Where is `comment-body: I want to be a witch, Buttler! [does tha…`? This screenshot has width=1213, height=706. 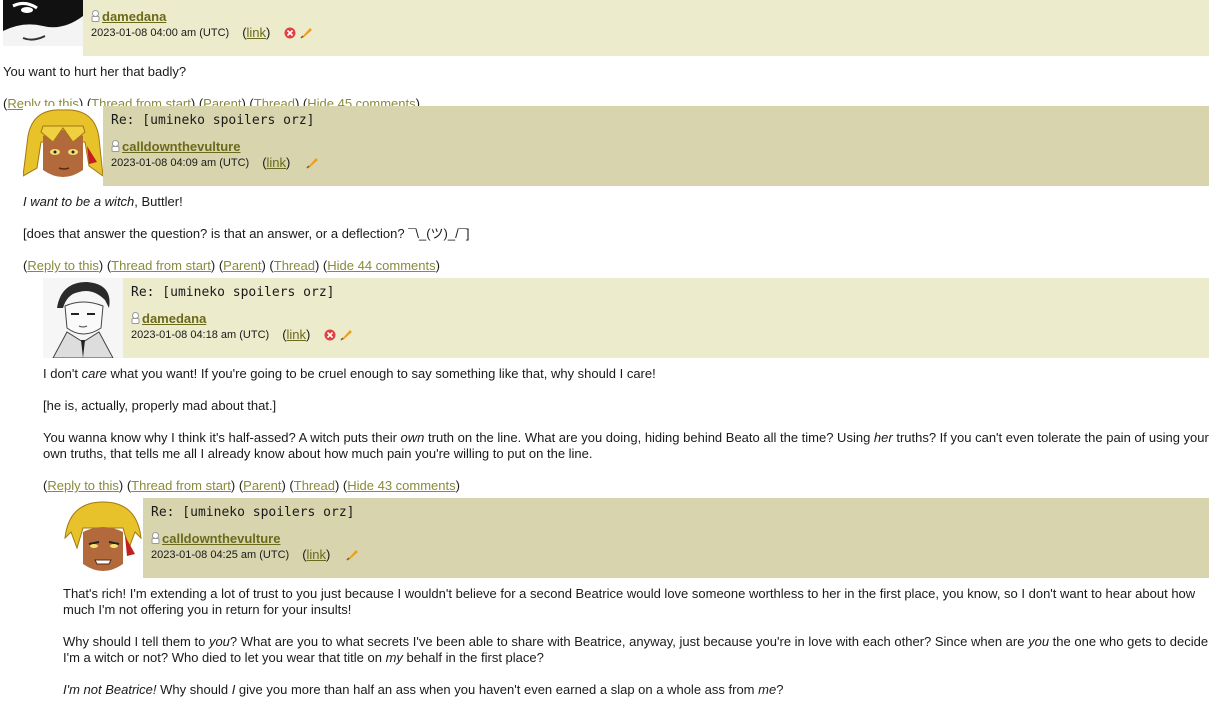 comment-body: I want to be a witch, Buttler! [does tha… is located at coordinates (616, 230).